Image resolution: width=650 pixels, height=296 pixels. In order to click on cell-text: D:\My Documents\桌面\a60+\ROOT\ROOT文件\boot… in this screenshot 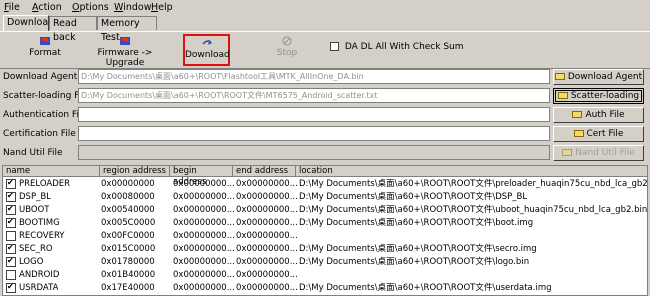, I will do `click(416, 223)`.